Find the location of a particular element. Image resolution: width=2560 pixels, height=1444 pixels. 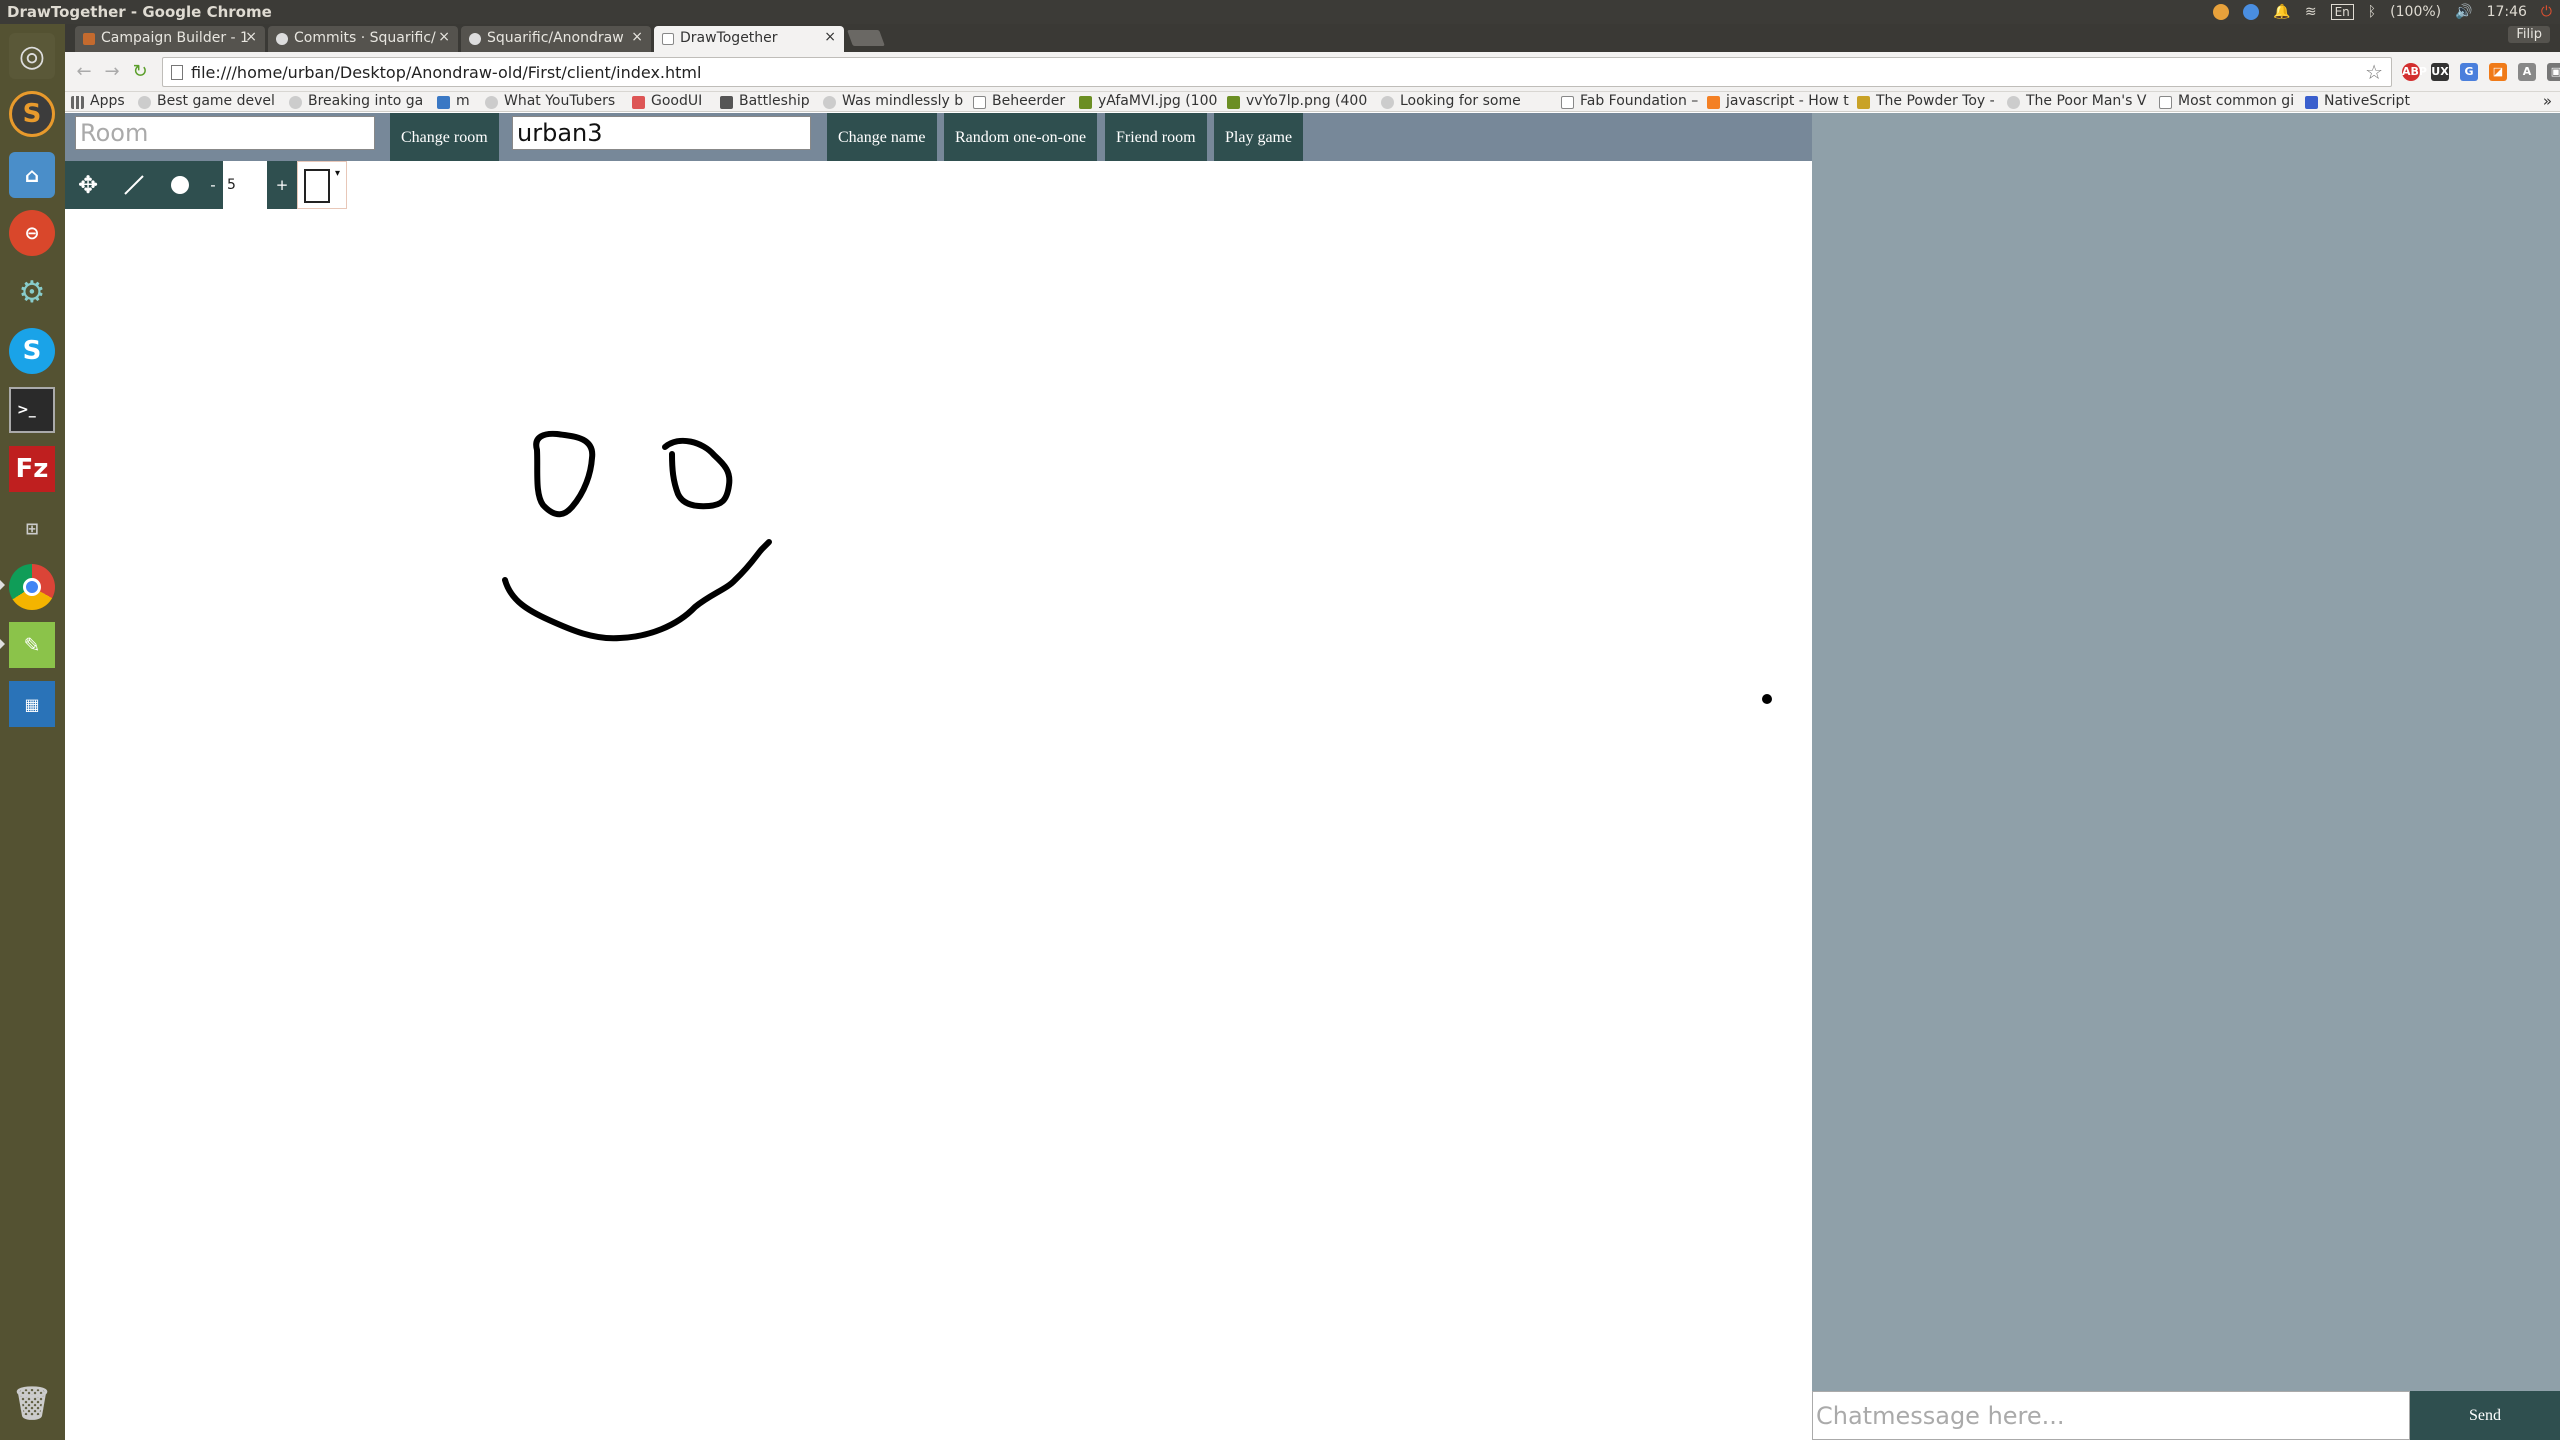

launcher-item: ⊞ is located at coordinates (32, 528).